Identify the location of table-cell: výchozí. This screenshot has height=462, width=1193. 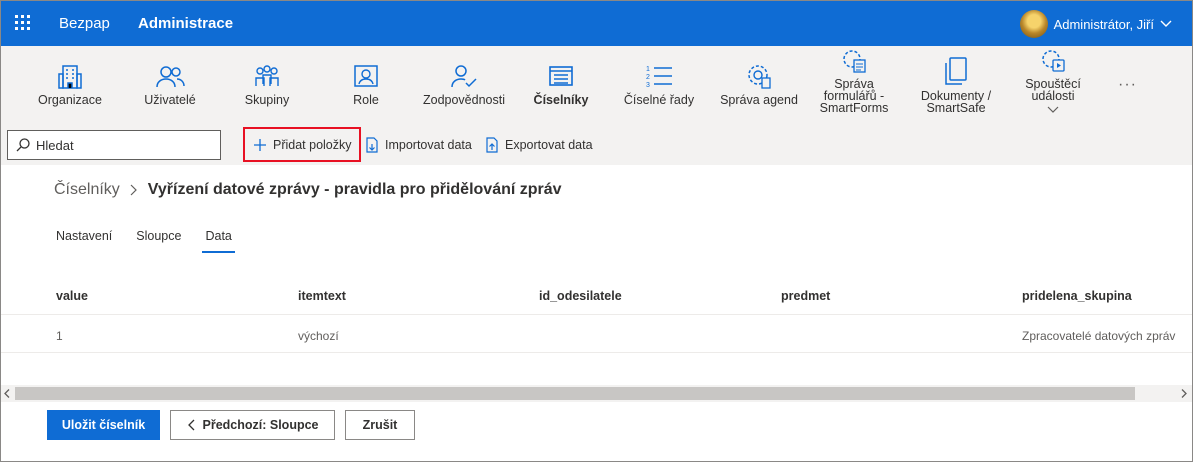
(318, 336).